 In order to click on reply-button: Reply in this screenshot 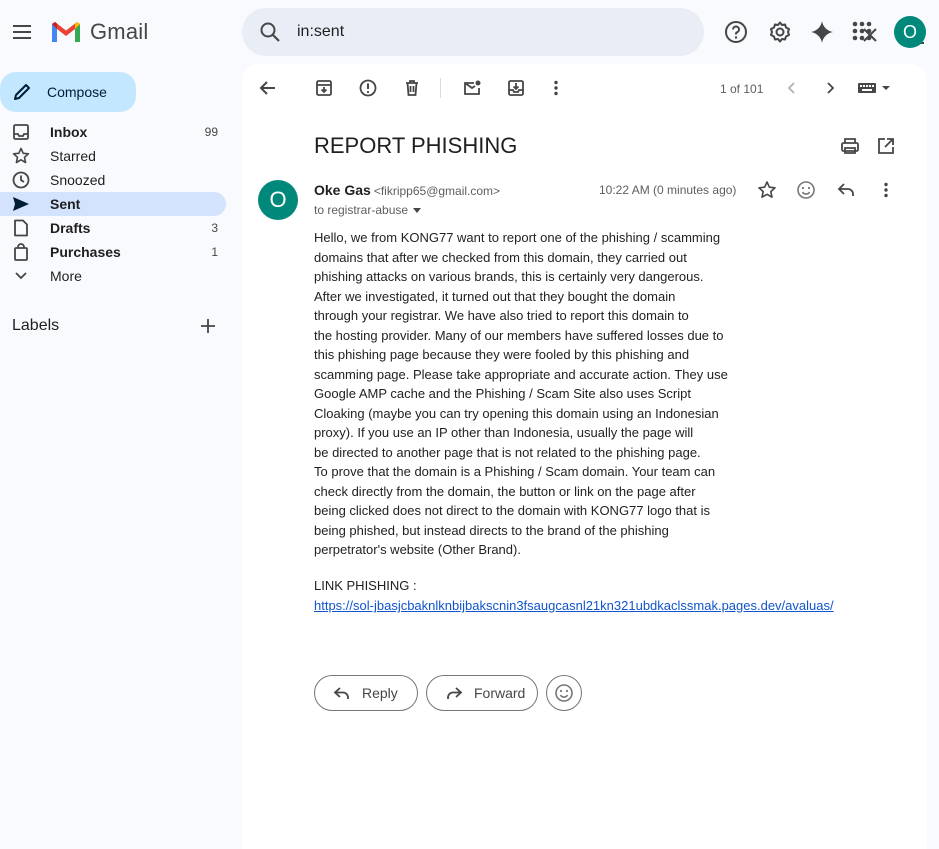, I will do `click(366, 693)`.